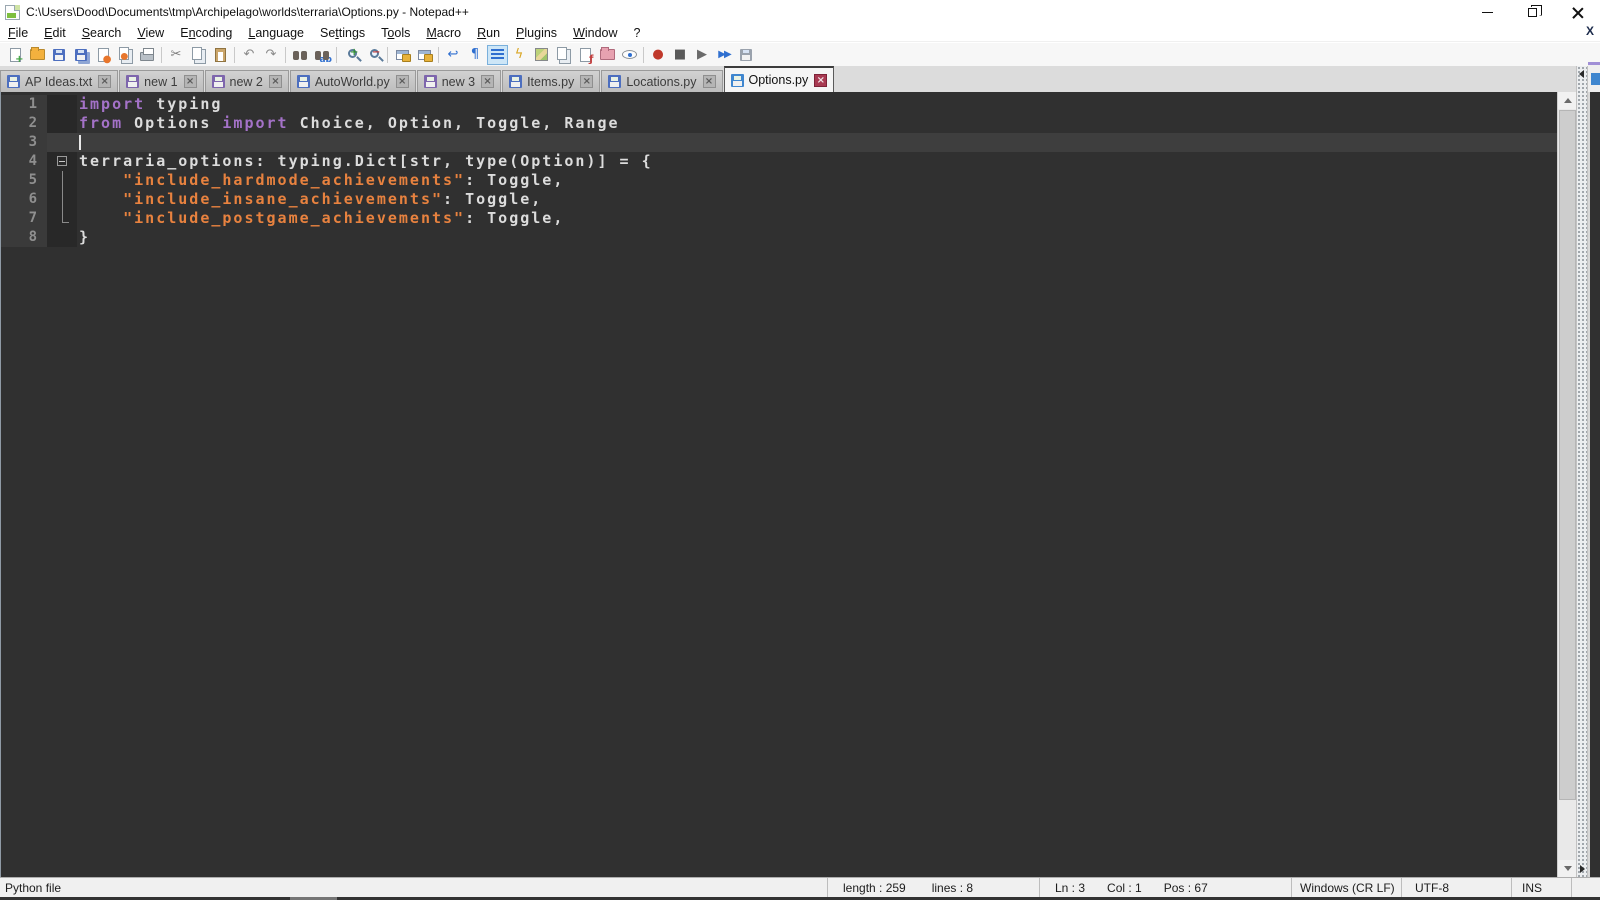  What do you see at coordinates (536, 33) in the screenshot?
I see `menu-plugins: Plugins` at bounding box center [536, 33].